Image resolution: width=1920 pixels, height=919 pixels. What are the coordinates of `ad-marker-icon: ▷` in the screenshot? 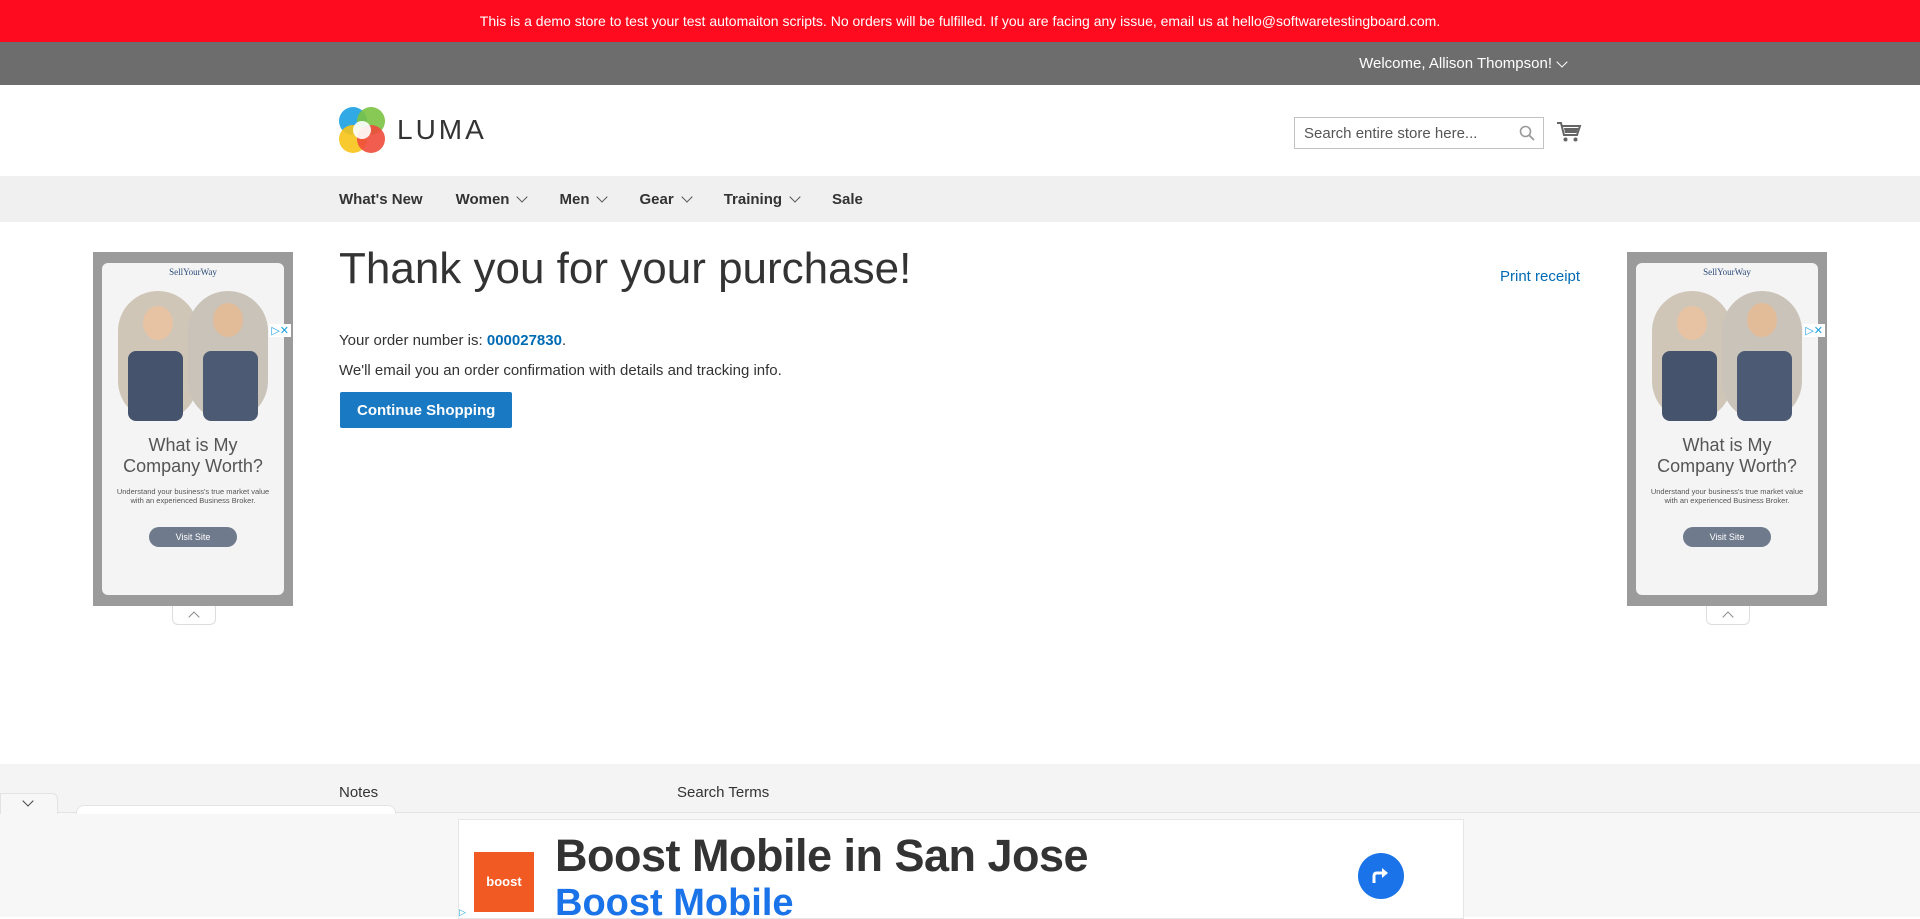 It's located at (462, 912).